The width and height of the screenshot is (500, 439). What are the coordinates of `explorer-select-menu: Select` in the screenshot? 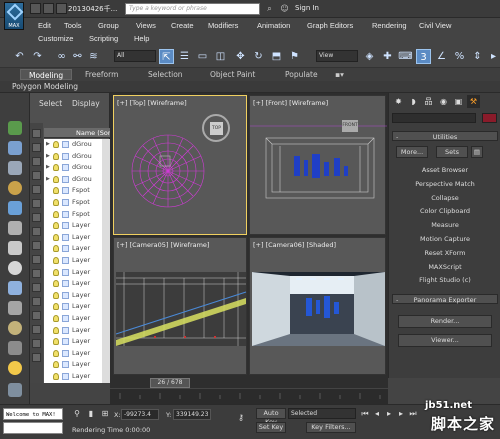 It's located at (50, 103).